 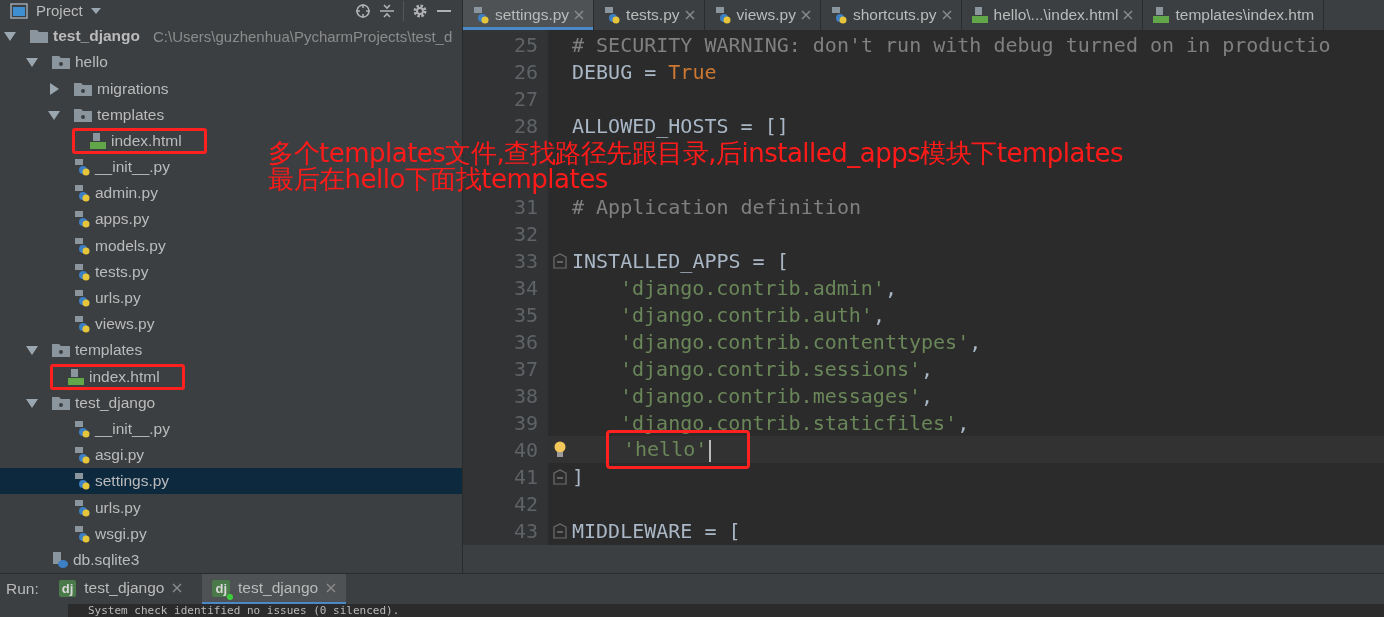 I want to click on code-line: # Application definition, so click(x=716, y=206).